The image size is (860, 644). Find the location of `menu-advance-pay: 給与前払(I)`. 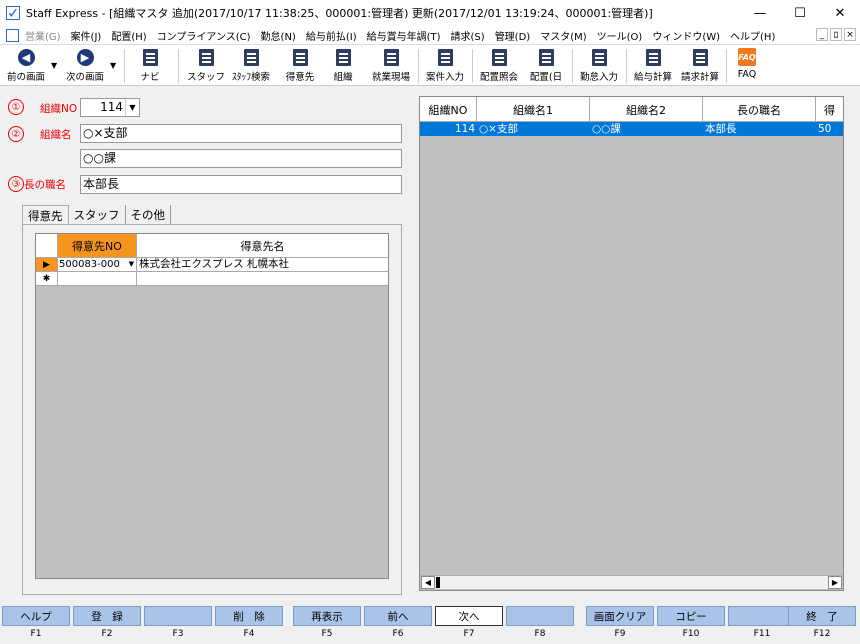

menu-advance-pay: 給与前払(I) is located at coordinates (331, 35).